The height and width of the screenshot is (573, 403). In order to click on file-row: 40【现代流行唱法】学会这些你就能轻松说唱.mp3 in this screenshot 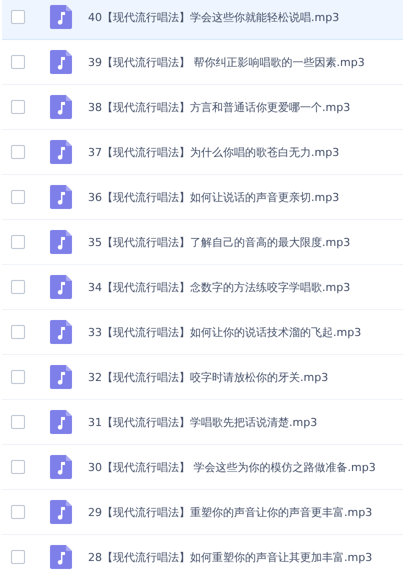, I will do `click(202, 20)`.